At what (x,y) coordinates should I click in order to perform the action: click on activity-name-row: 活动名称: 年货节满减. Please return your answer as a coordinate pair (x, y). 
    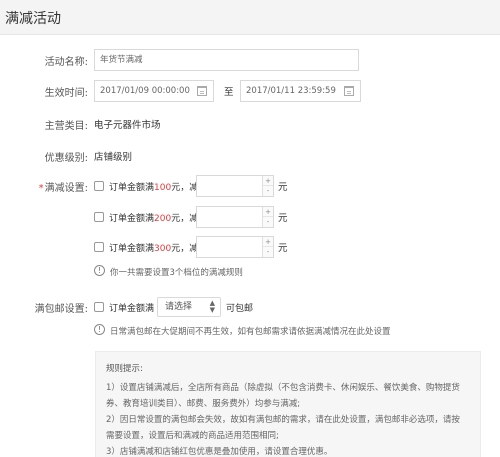
    Looking at the image, I should click on (250, 60).